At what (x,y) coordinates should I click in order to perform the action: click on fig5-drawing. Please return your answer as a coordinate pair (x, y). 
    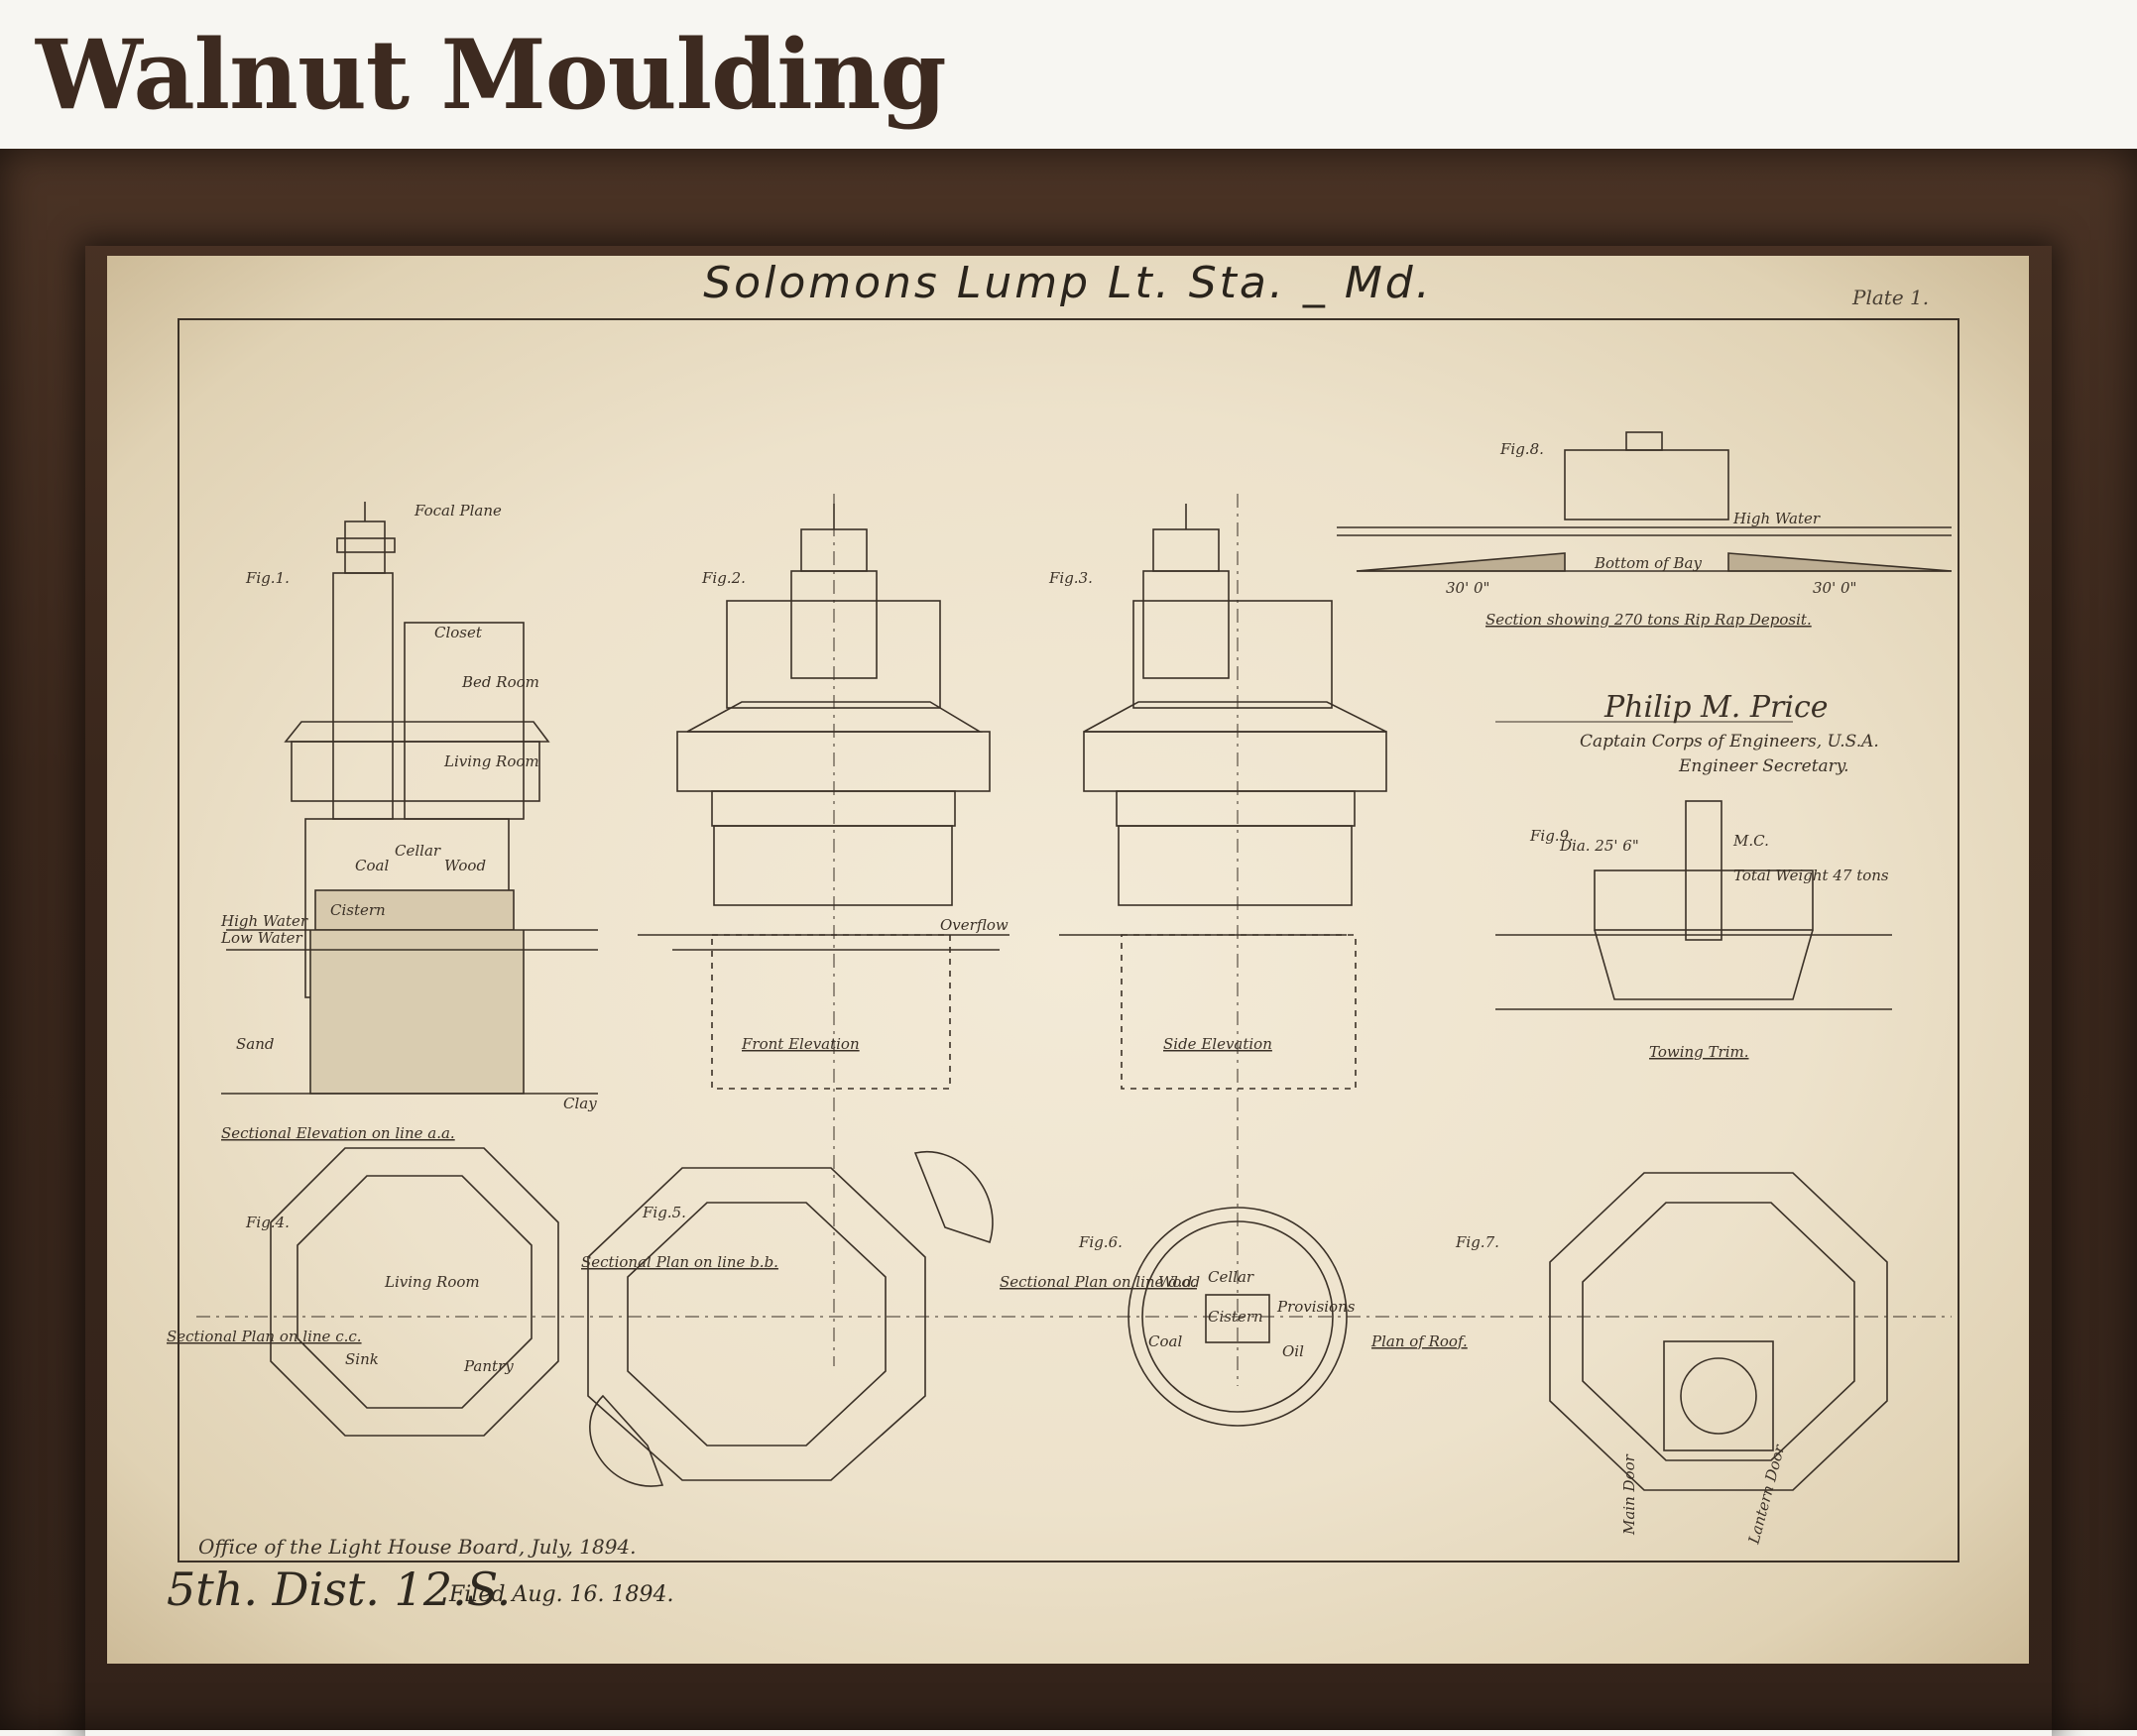
    Looking at the image, I should click on (756, 1324).